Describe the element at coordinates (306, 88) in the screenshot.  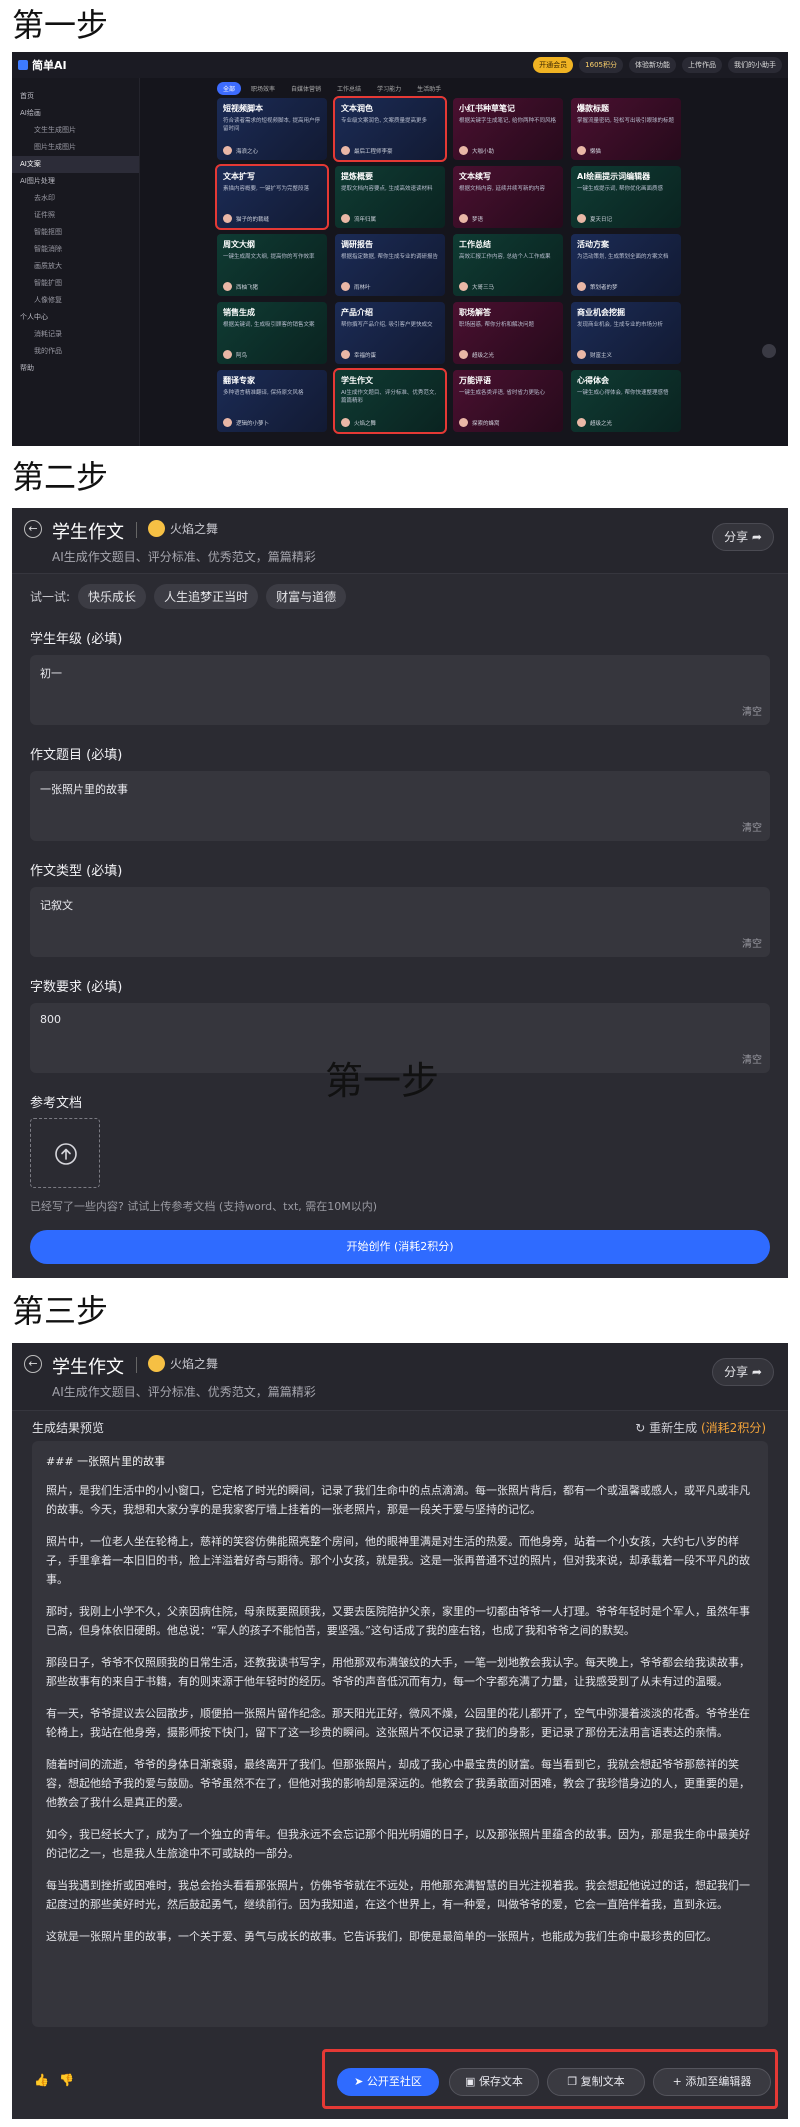
I see `category-tab: 自媒体营销` at that location.